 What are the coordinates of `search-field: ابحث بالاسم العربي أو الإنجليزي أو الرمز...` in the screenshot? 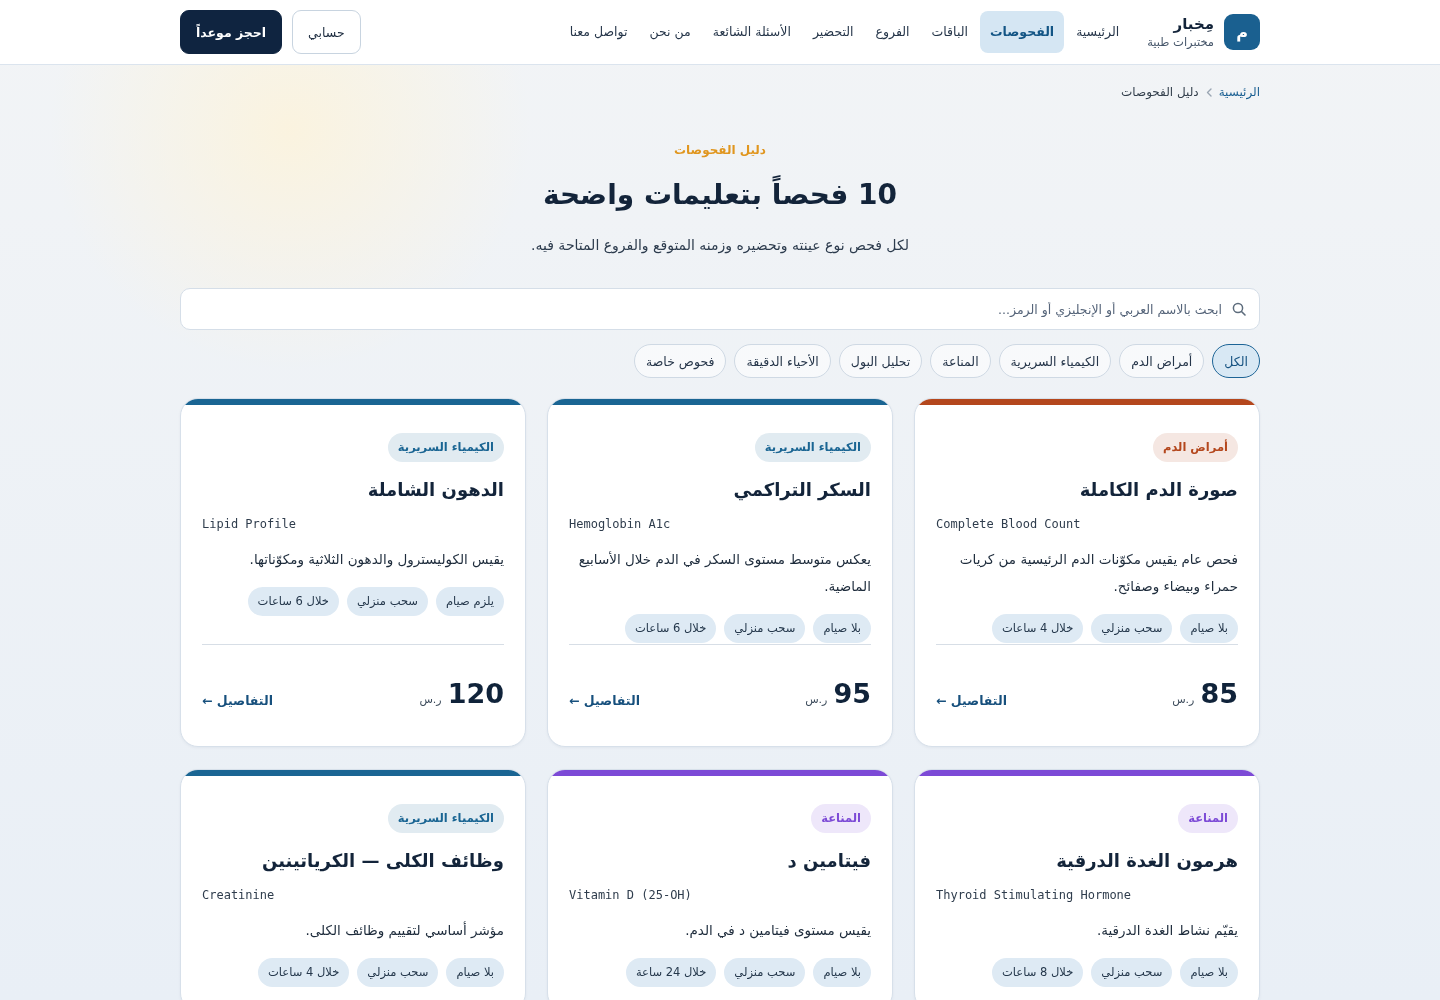 It's located at (720, 309).